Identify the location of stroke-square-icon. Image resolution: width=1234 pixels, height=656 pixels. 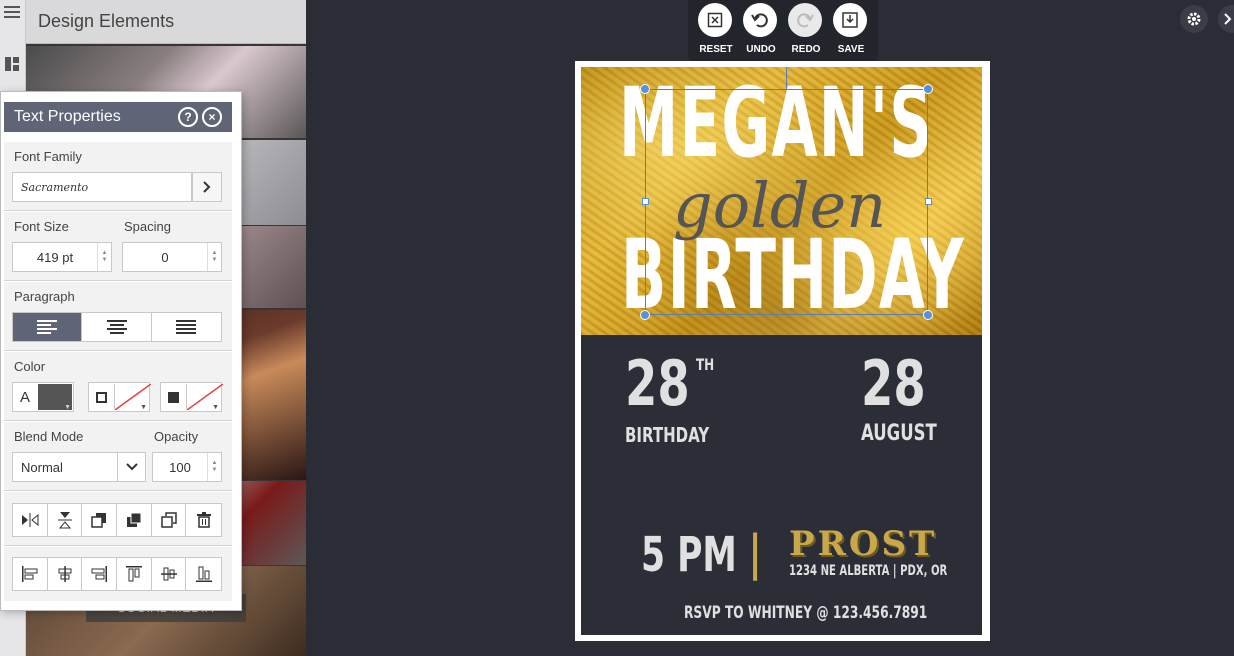
(101, 397).